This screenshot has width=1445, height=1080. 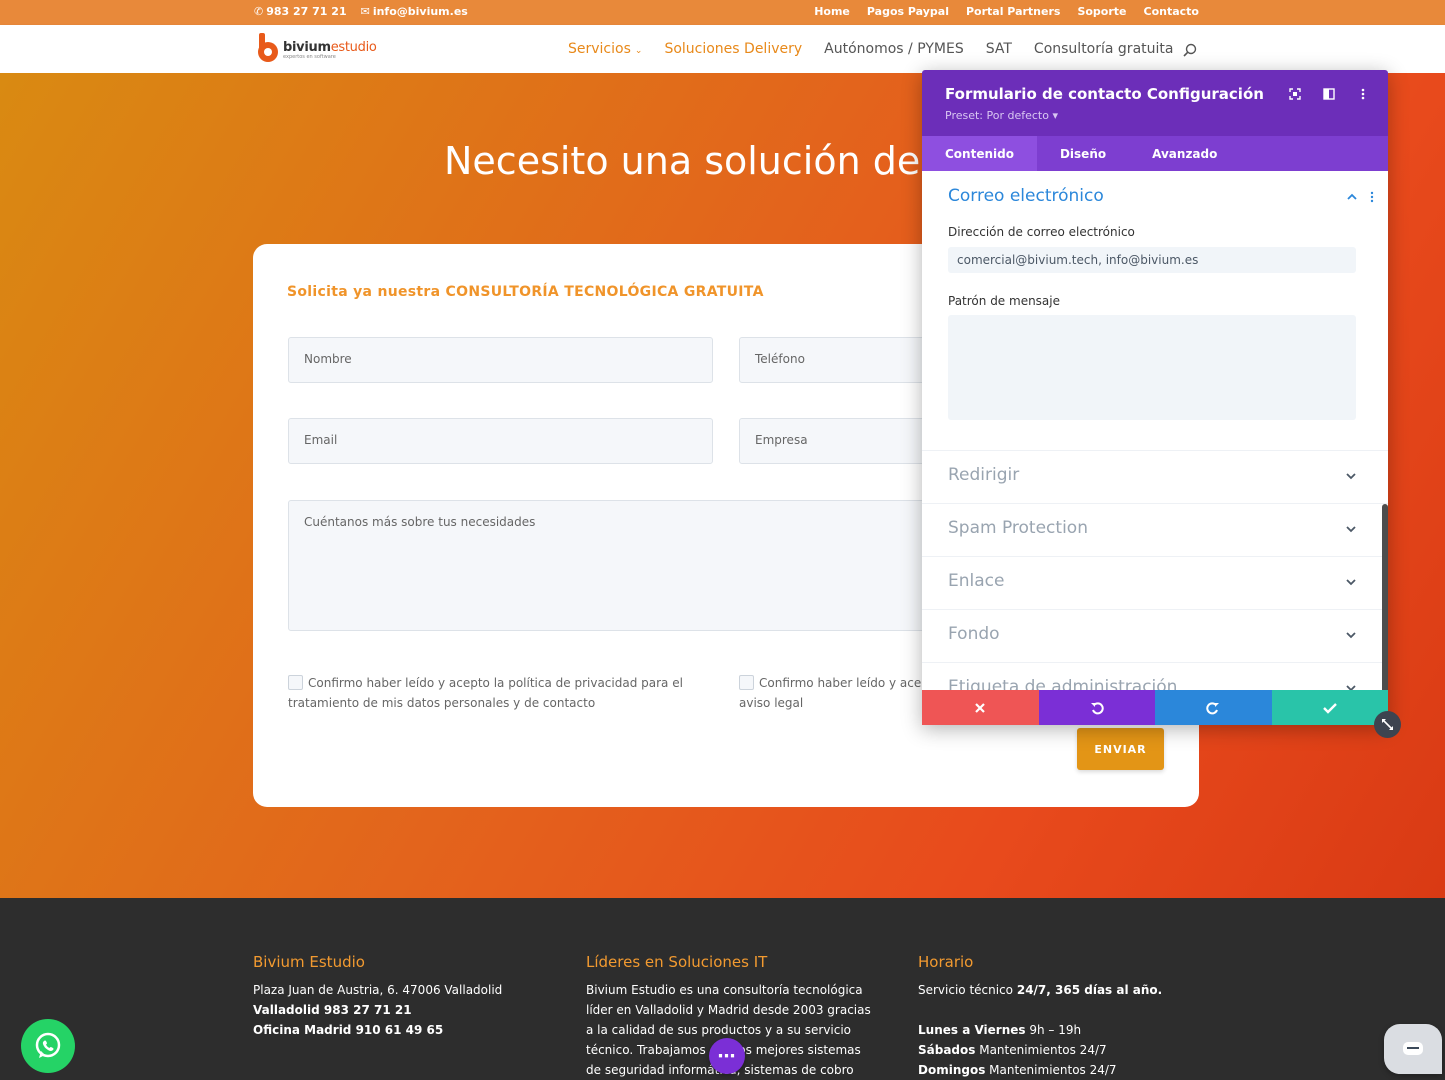 What do you see at coordinates (1152, 367) in the screenshot?
I see `message-pattern-textarea` at bounding box center [1152, 367].